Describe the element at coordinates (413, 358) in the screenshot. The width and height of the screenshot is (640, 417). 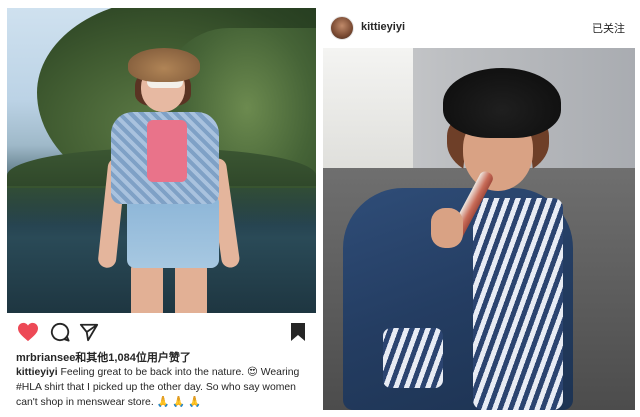
I see `photo-person-cuff` at that location.